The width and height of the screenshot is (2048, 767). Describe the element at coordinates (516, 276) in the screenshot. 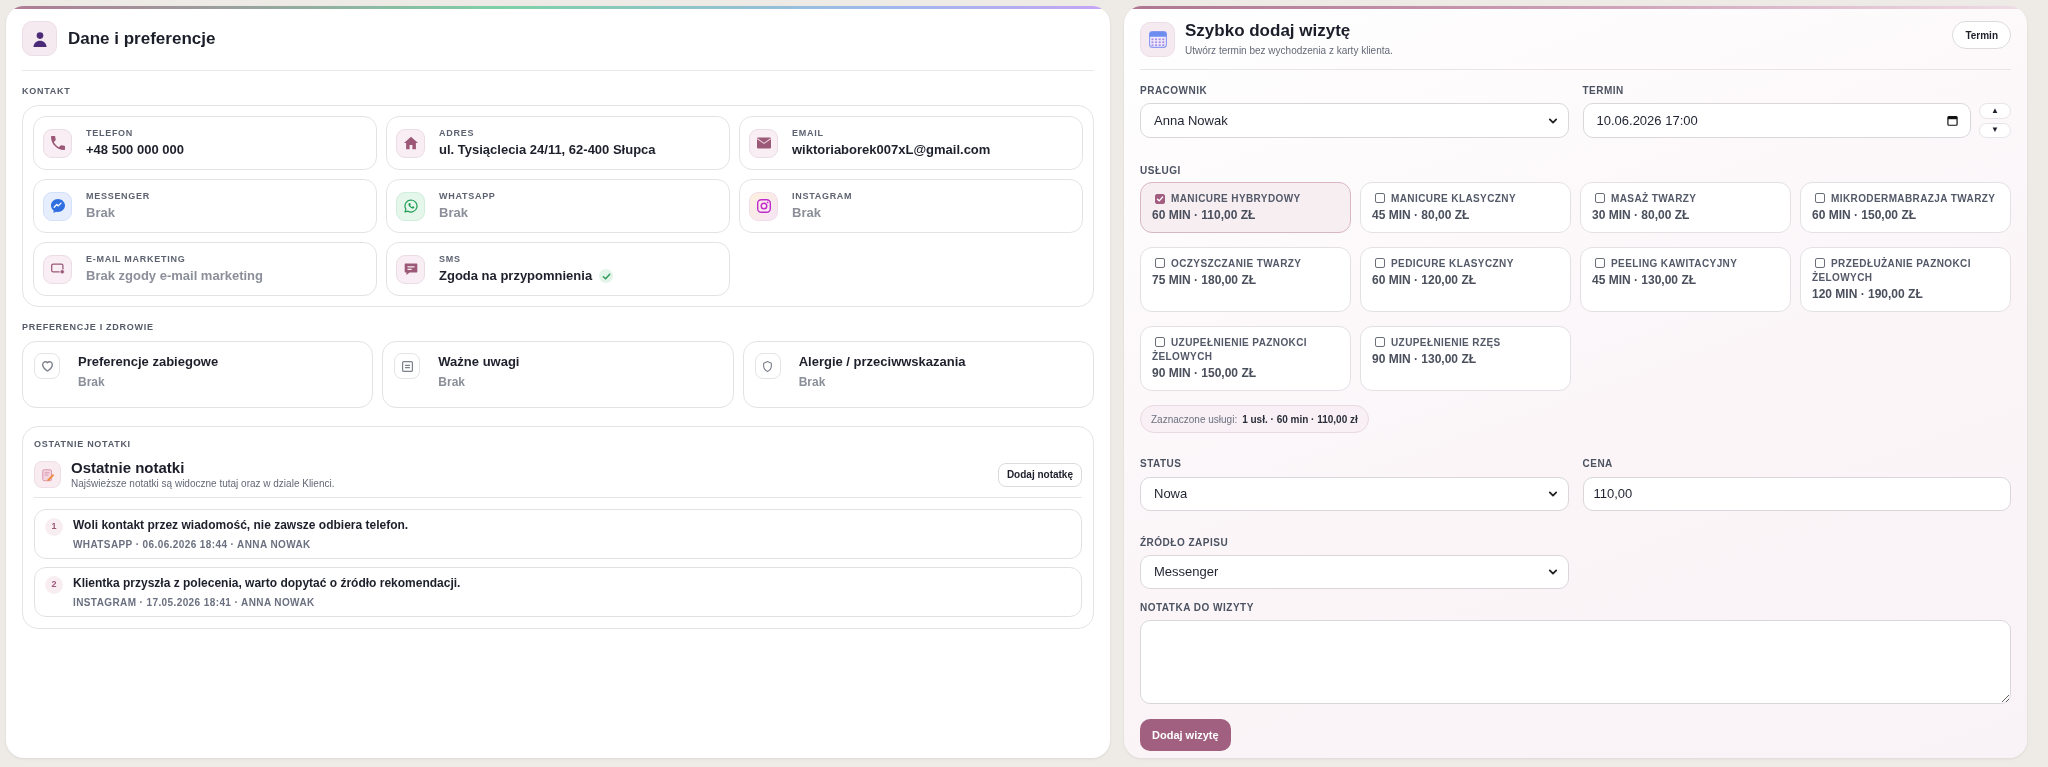

I see `field-value: Zgoda na przypomnienia` at that location.